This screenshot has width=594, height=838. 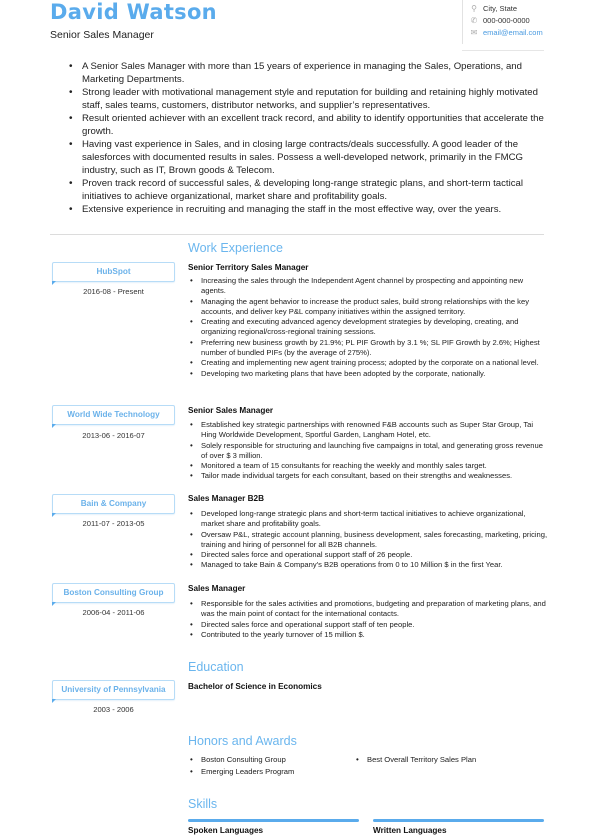 What do you see at coordinates (133, 12) in the screenshot?
I see `candidate-name: David Watson` at bounding box center [133, 12].